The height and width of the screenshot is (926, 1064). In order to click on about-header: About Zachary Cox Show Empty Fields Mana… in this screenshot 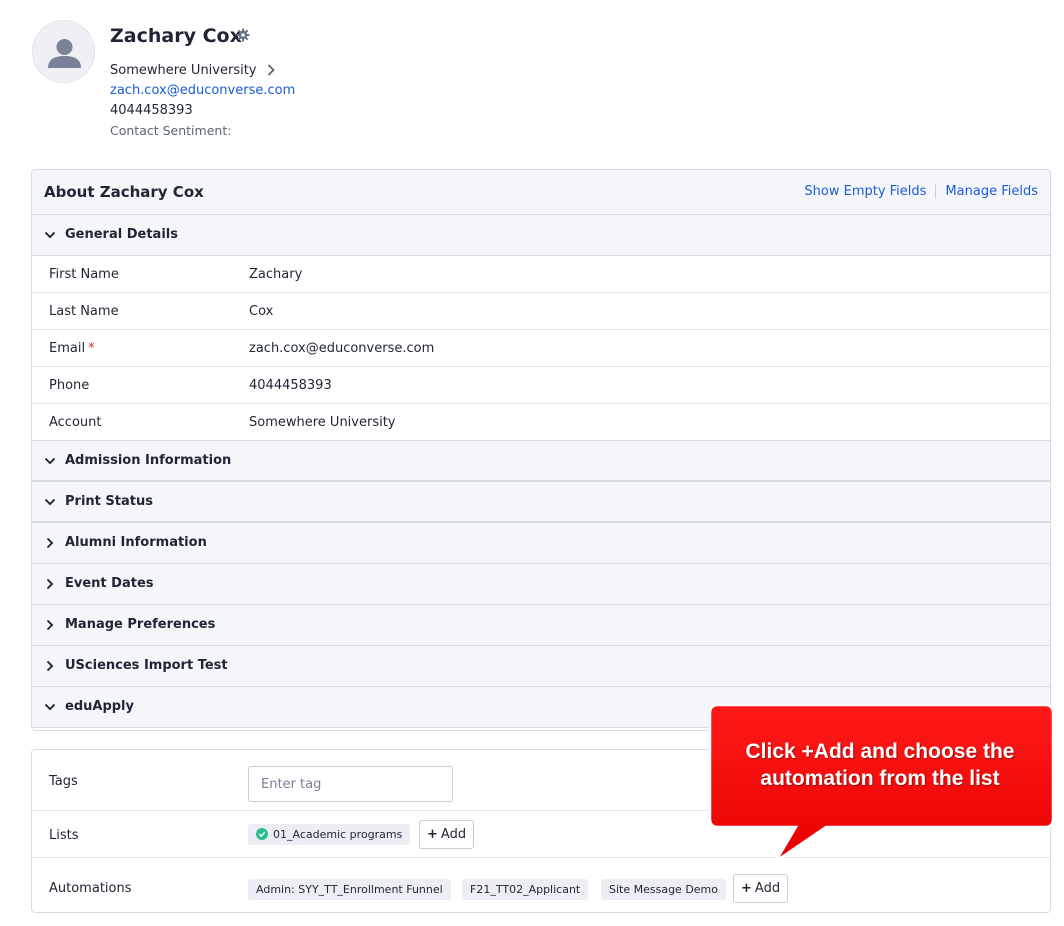, I will do `click(541, 192)`.